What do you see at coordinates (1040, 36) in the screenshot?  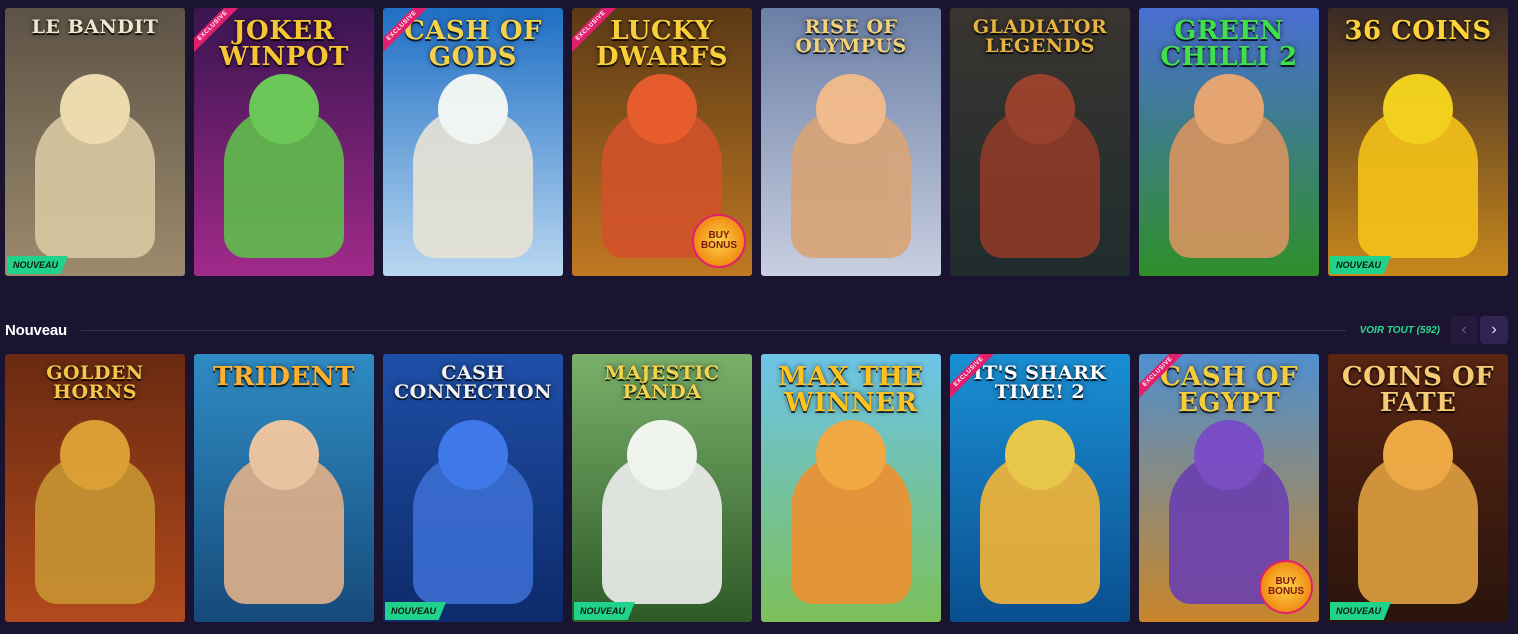 I see `game-title: GLADIATOR LEGENDS` at bounding box center [1040, 36].